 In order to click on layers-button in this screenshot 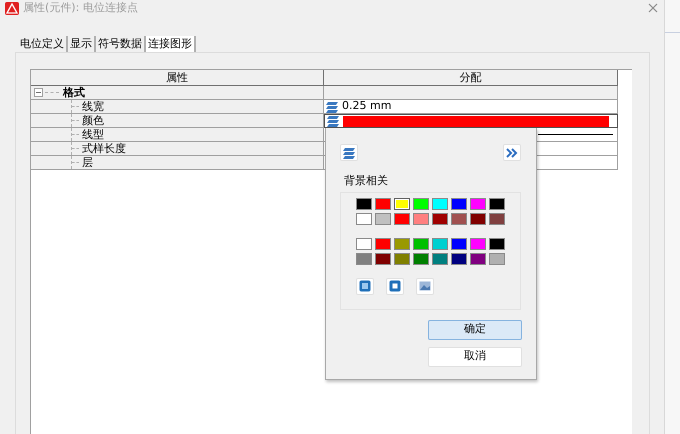, I will do `click(349, 152)`.